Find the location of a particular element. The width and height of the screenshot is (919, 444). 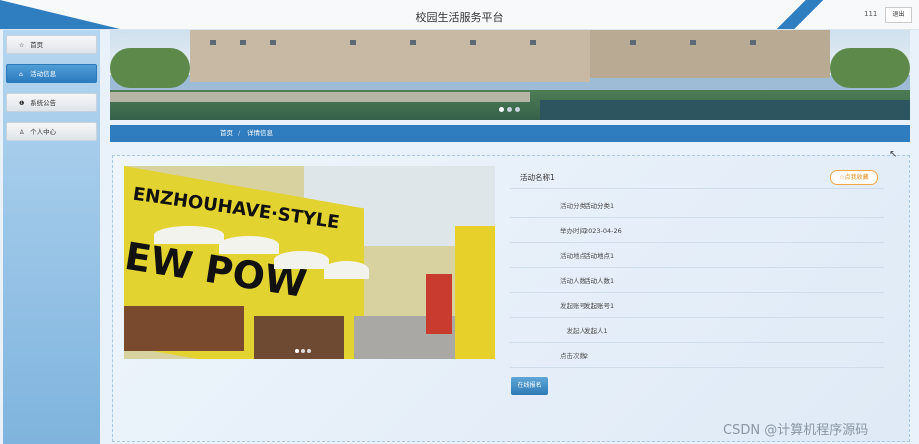

field-value: 活动分类1 is located at coordinates (599, 206).